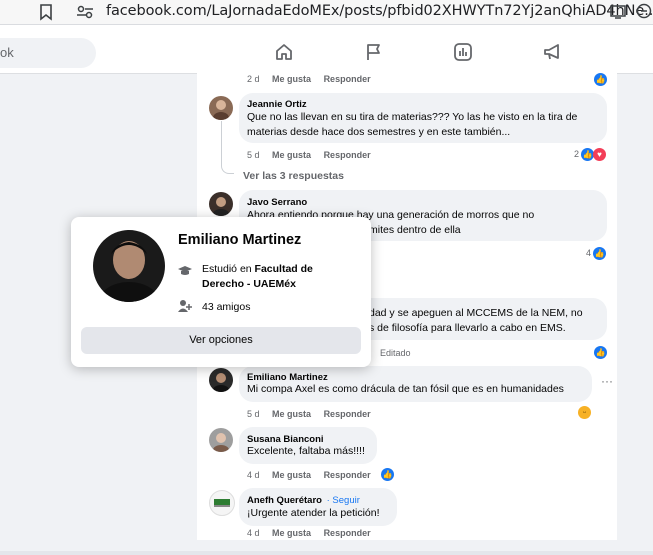 The image size is (653, 555). What do you see at coordinates (277, 202) in the screenshot?
I see `comment-author: Javo Serrano` at bounding box center [277, 202].